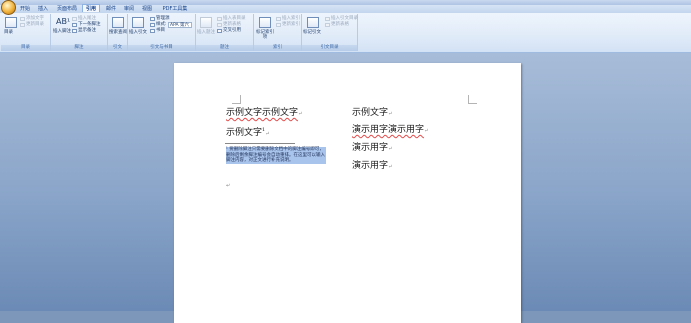 The image size is (691, 323). I want to click on group-label-toc: 目录, so click(25, 48).